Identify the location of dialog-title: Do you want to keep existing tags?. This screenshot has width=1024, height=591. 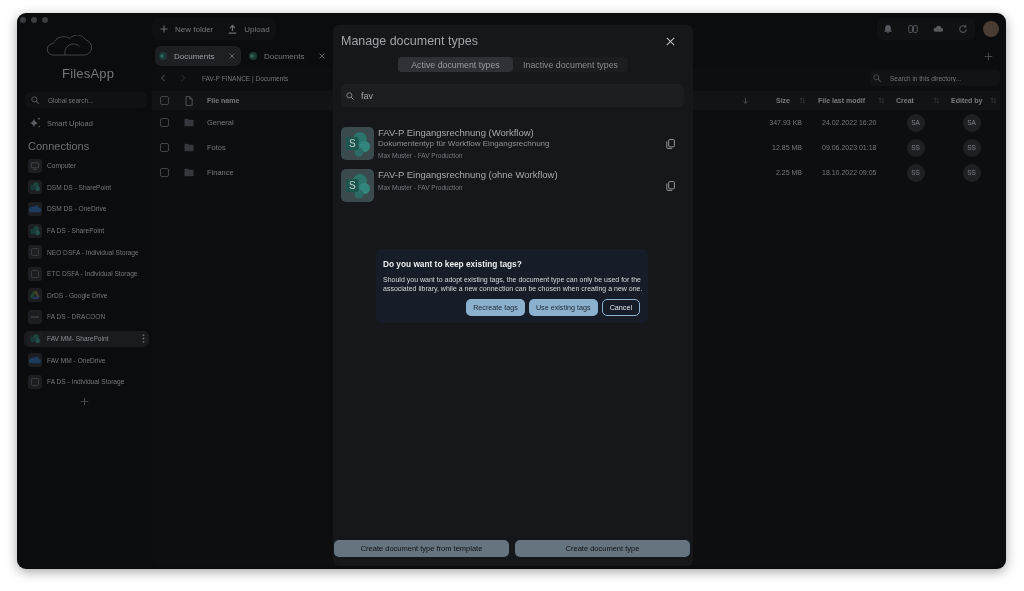
(453, 264).